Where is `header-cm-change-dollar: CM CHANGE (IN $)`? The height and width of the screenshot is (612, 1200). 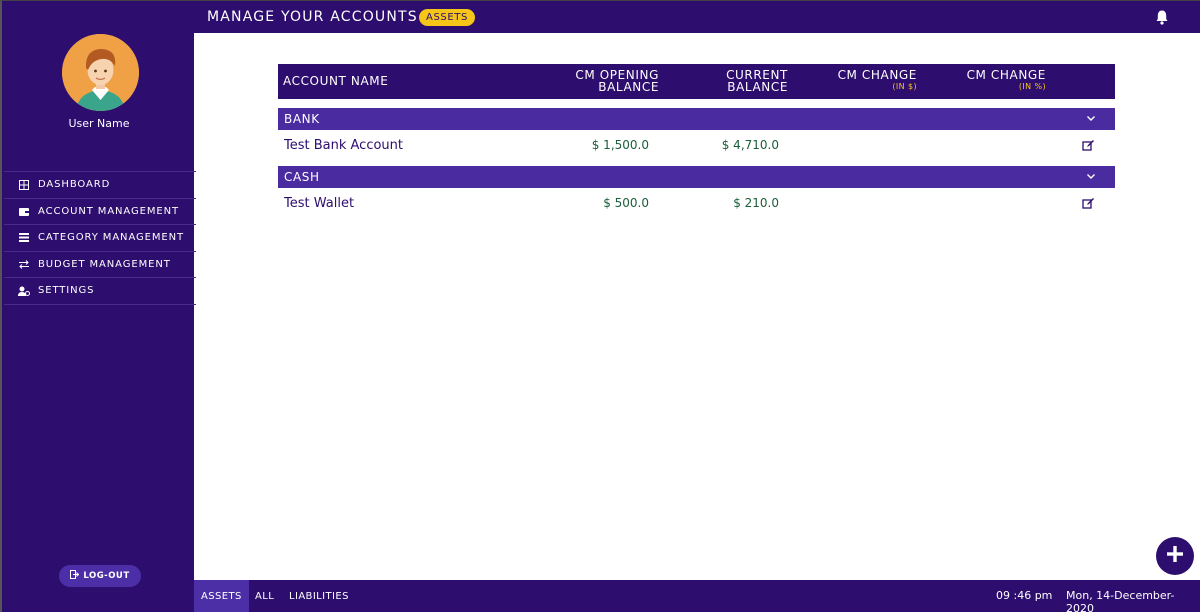
header-cm-change-dollar: CM CHANGE (IN $) is located at coordinates (877, 79).